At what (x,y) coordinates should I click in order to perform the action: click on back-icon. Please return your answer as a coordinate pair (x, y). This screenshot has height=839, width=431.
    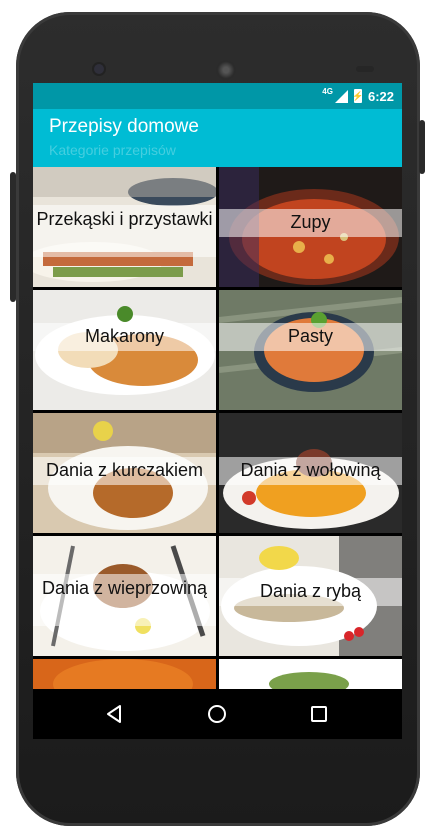
    Looking at the image, I should click on (115, 714).